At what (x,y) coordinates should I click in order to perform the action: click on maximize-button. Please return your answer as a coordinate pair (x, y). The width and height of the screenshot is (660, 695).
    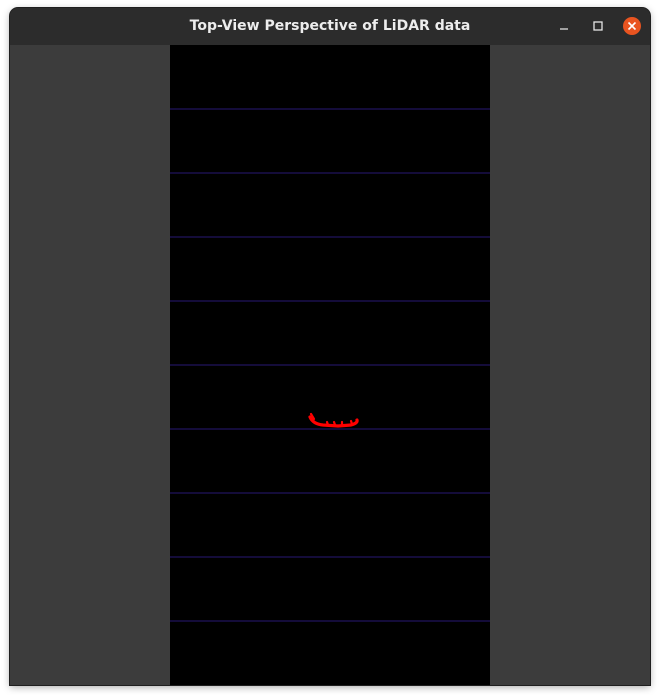
    Looking at the image, I should click on (598, 26).